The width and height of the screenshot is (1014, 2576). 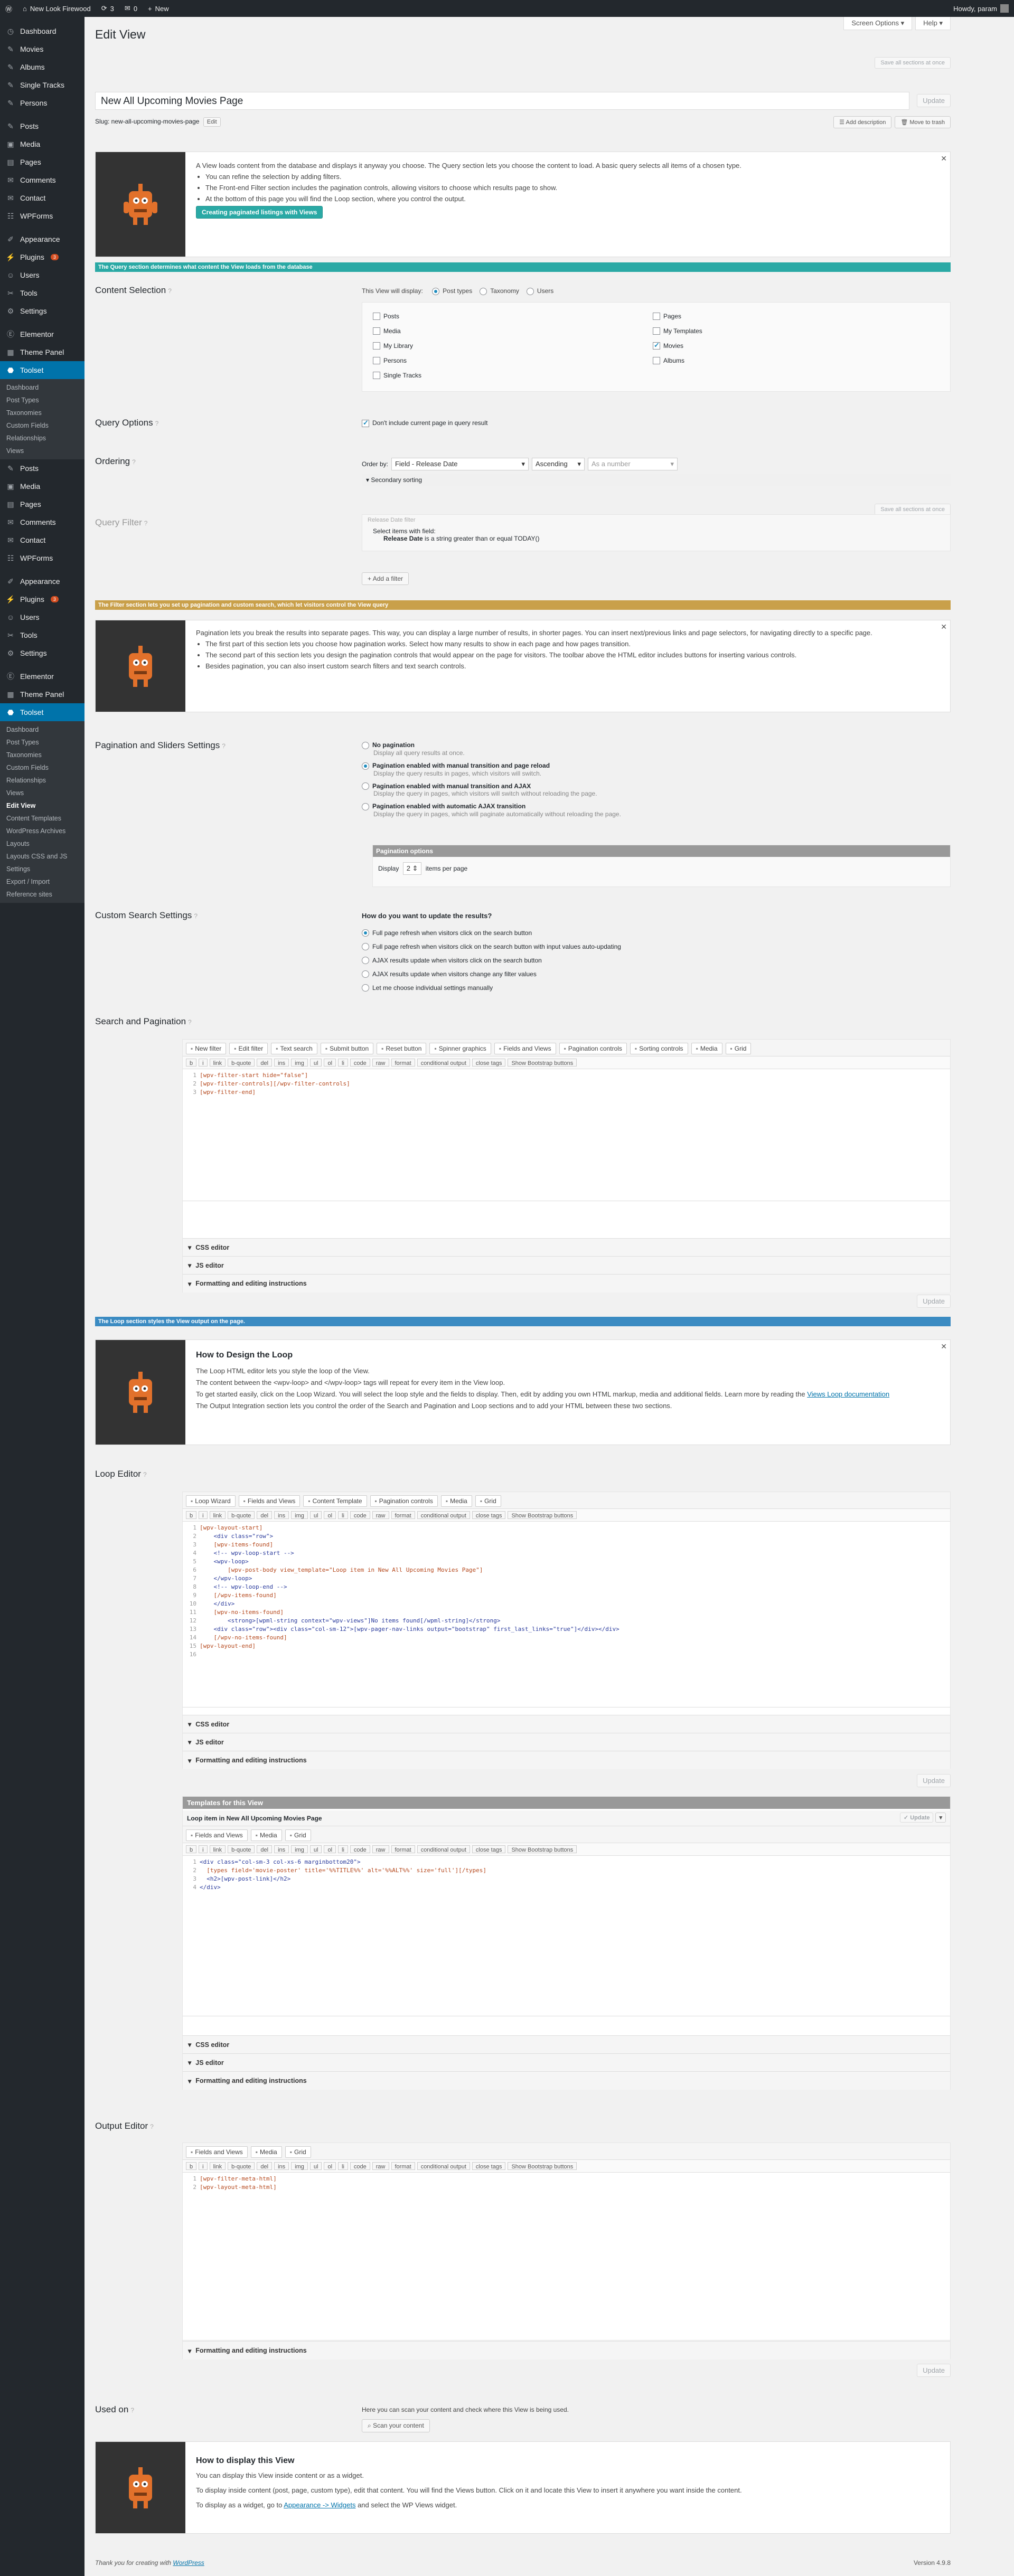 I want to click on add-description-button: ☰ Add description, so click(x=862, y=122).